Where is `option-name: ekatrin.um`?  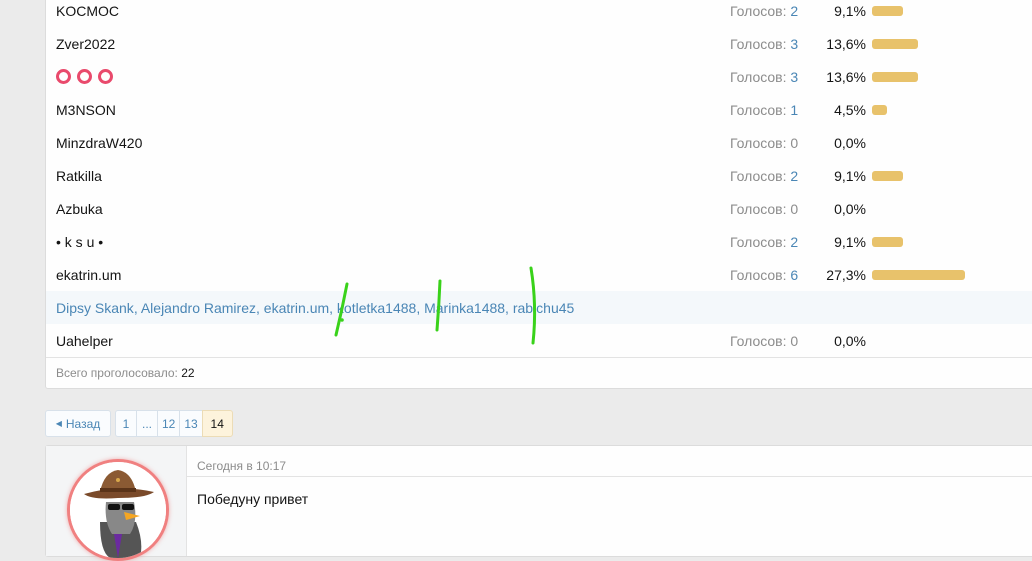
option-name: ekatrin.um is located at coordinates (89, 274).